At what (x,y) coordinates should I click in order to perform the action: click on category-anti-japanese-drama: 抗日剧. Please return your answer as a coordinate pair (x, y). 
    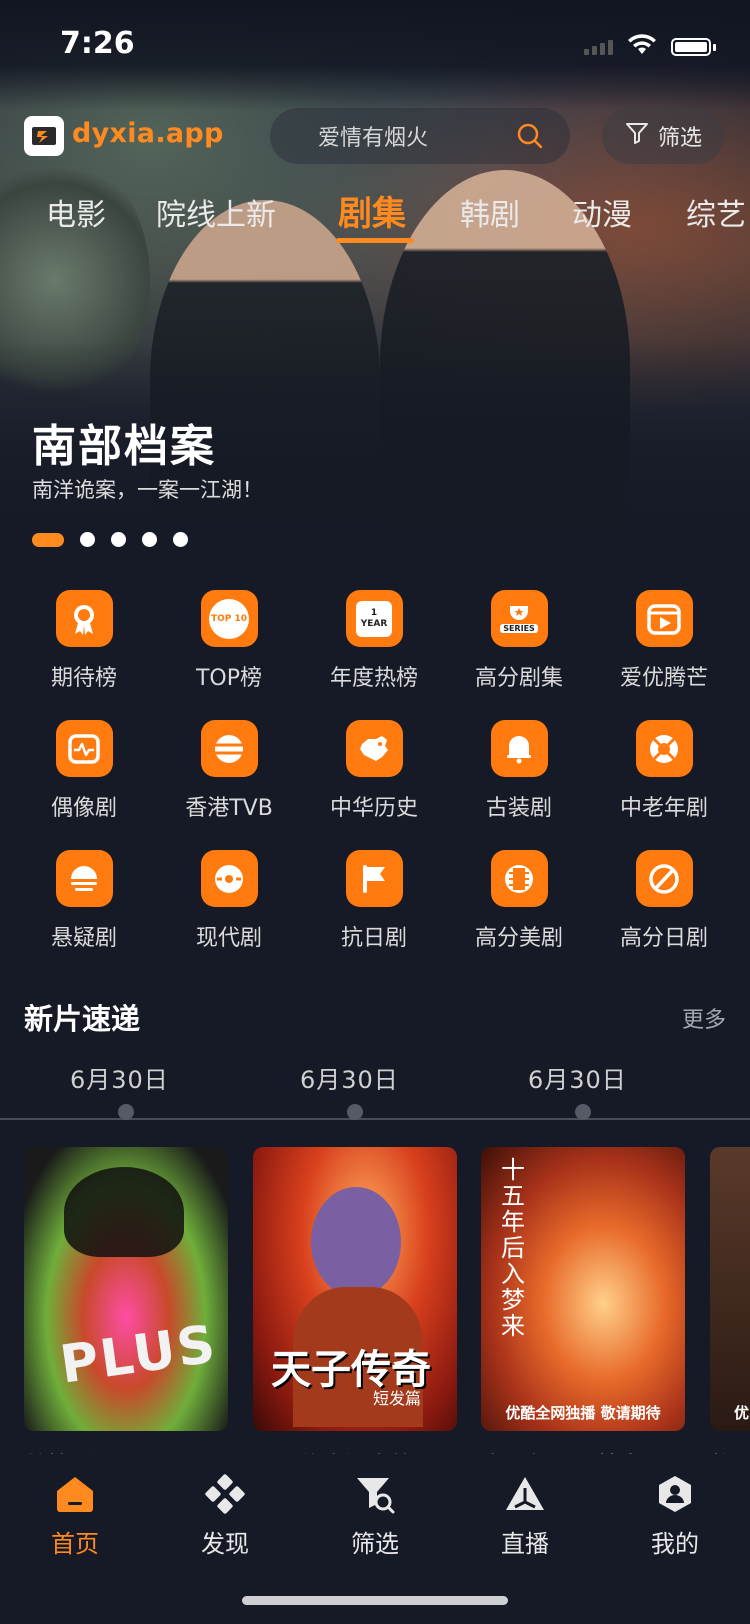
    Looking at the image, I should click on (374, 901).